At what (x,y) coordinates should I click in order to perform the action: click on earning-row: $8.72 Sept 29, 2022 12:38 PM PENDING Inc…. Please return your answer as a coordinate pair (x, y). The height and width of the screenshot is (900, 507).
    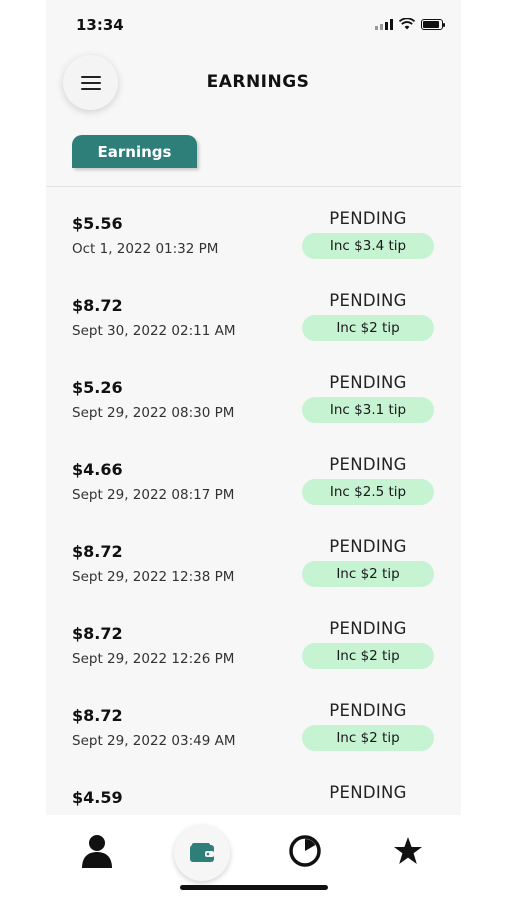
    Looking at the image, I should click on (253, 556).